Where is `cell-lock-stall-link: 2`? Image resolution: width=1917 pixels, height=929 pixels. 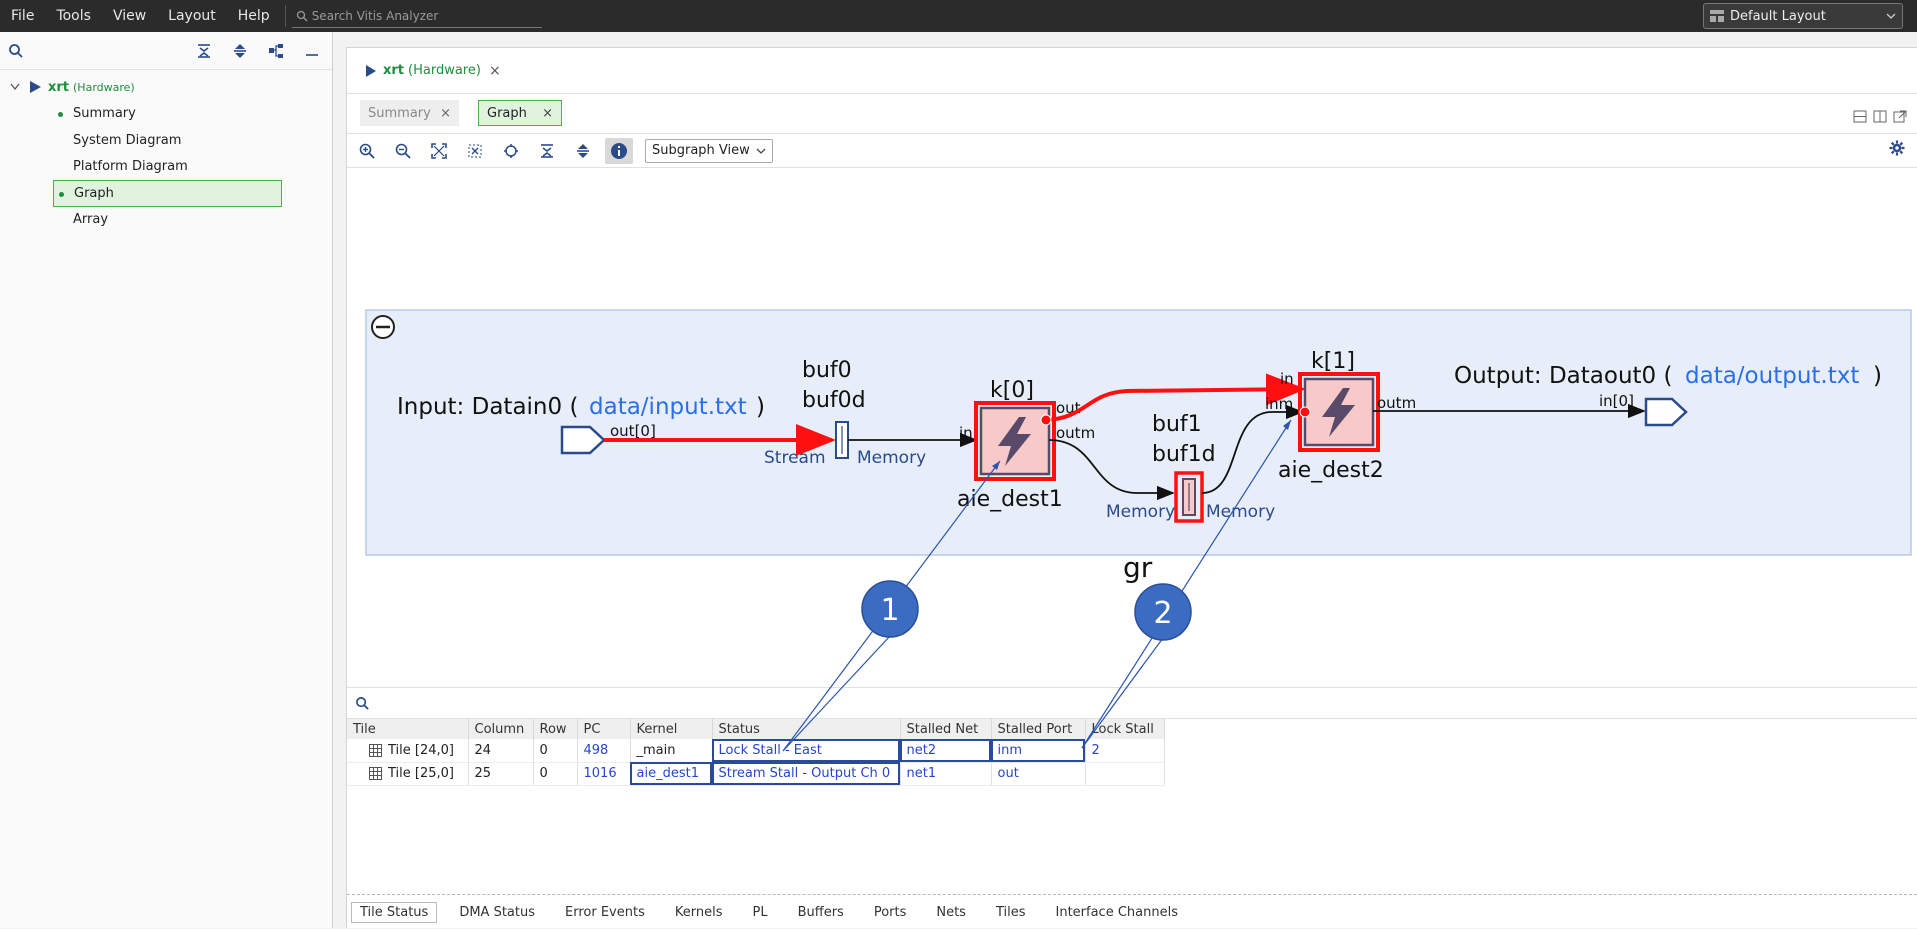 cell-lock-stall-link: 2 is located at coordinates (1125, 751).